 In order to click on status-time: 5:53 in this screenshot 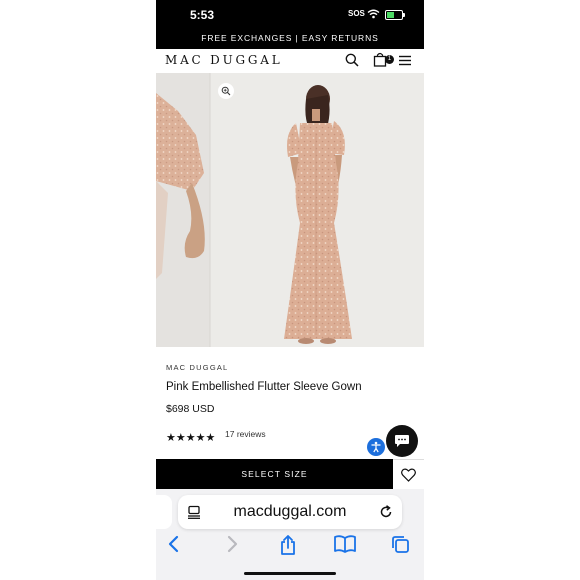, I will do `click(202, 15)`.